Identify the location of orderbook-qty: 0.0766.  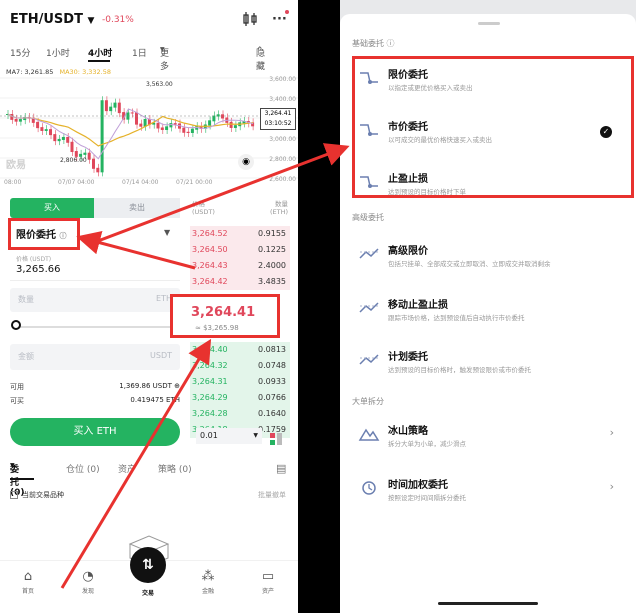
(272, 397).